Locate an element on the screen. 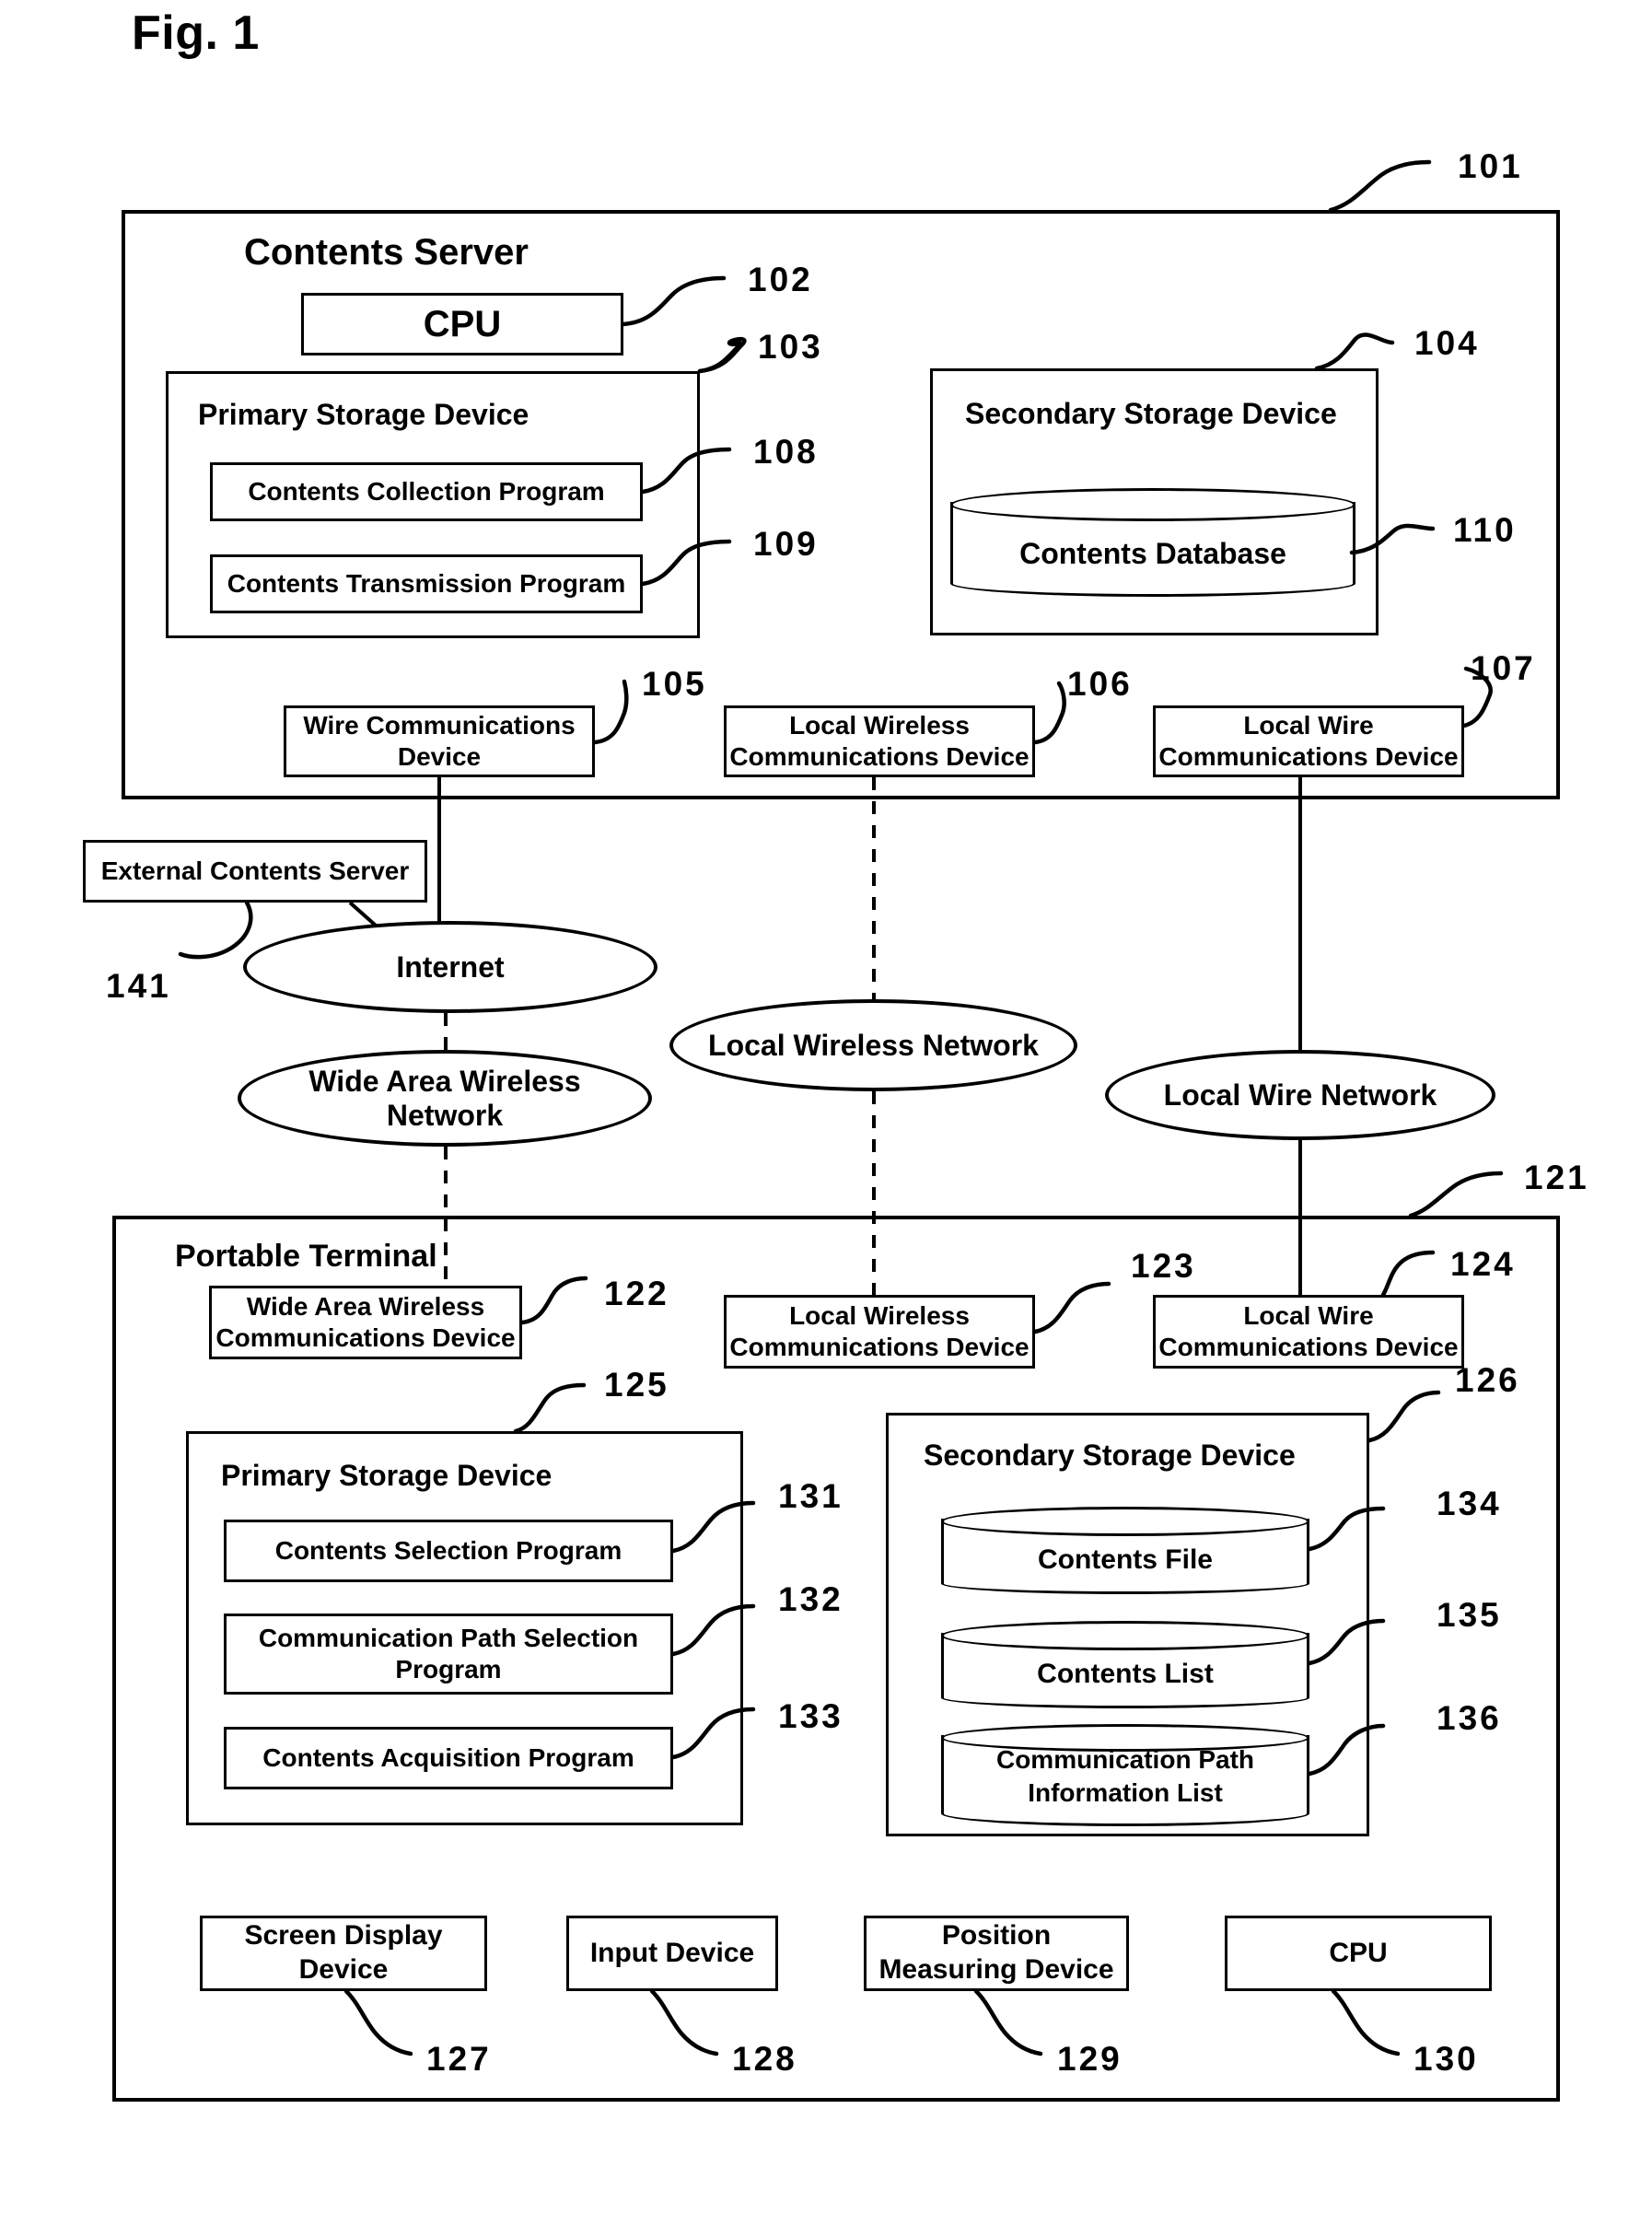 This screenshot has height=2237, width=1652. terminal-wide-area-line1: Wide Area Wireless is located at coordinates (365, 1306).